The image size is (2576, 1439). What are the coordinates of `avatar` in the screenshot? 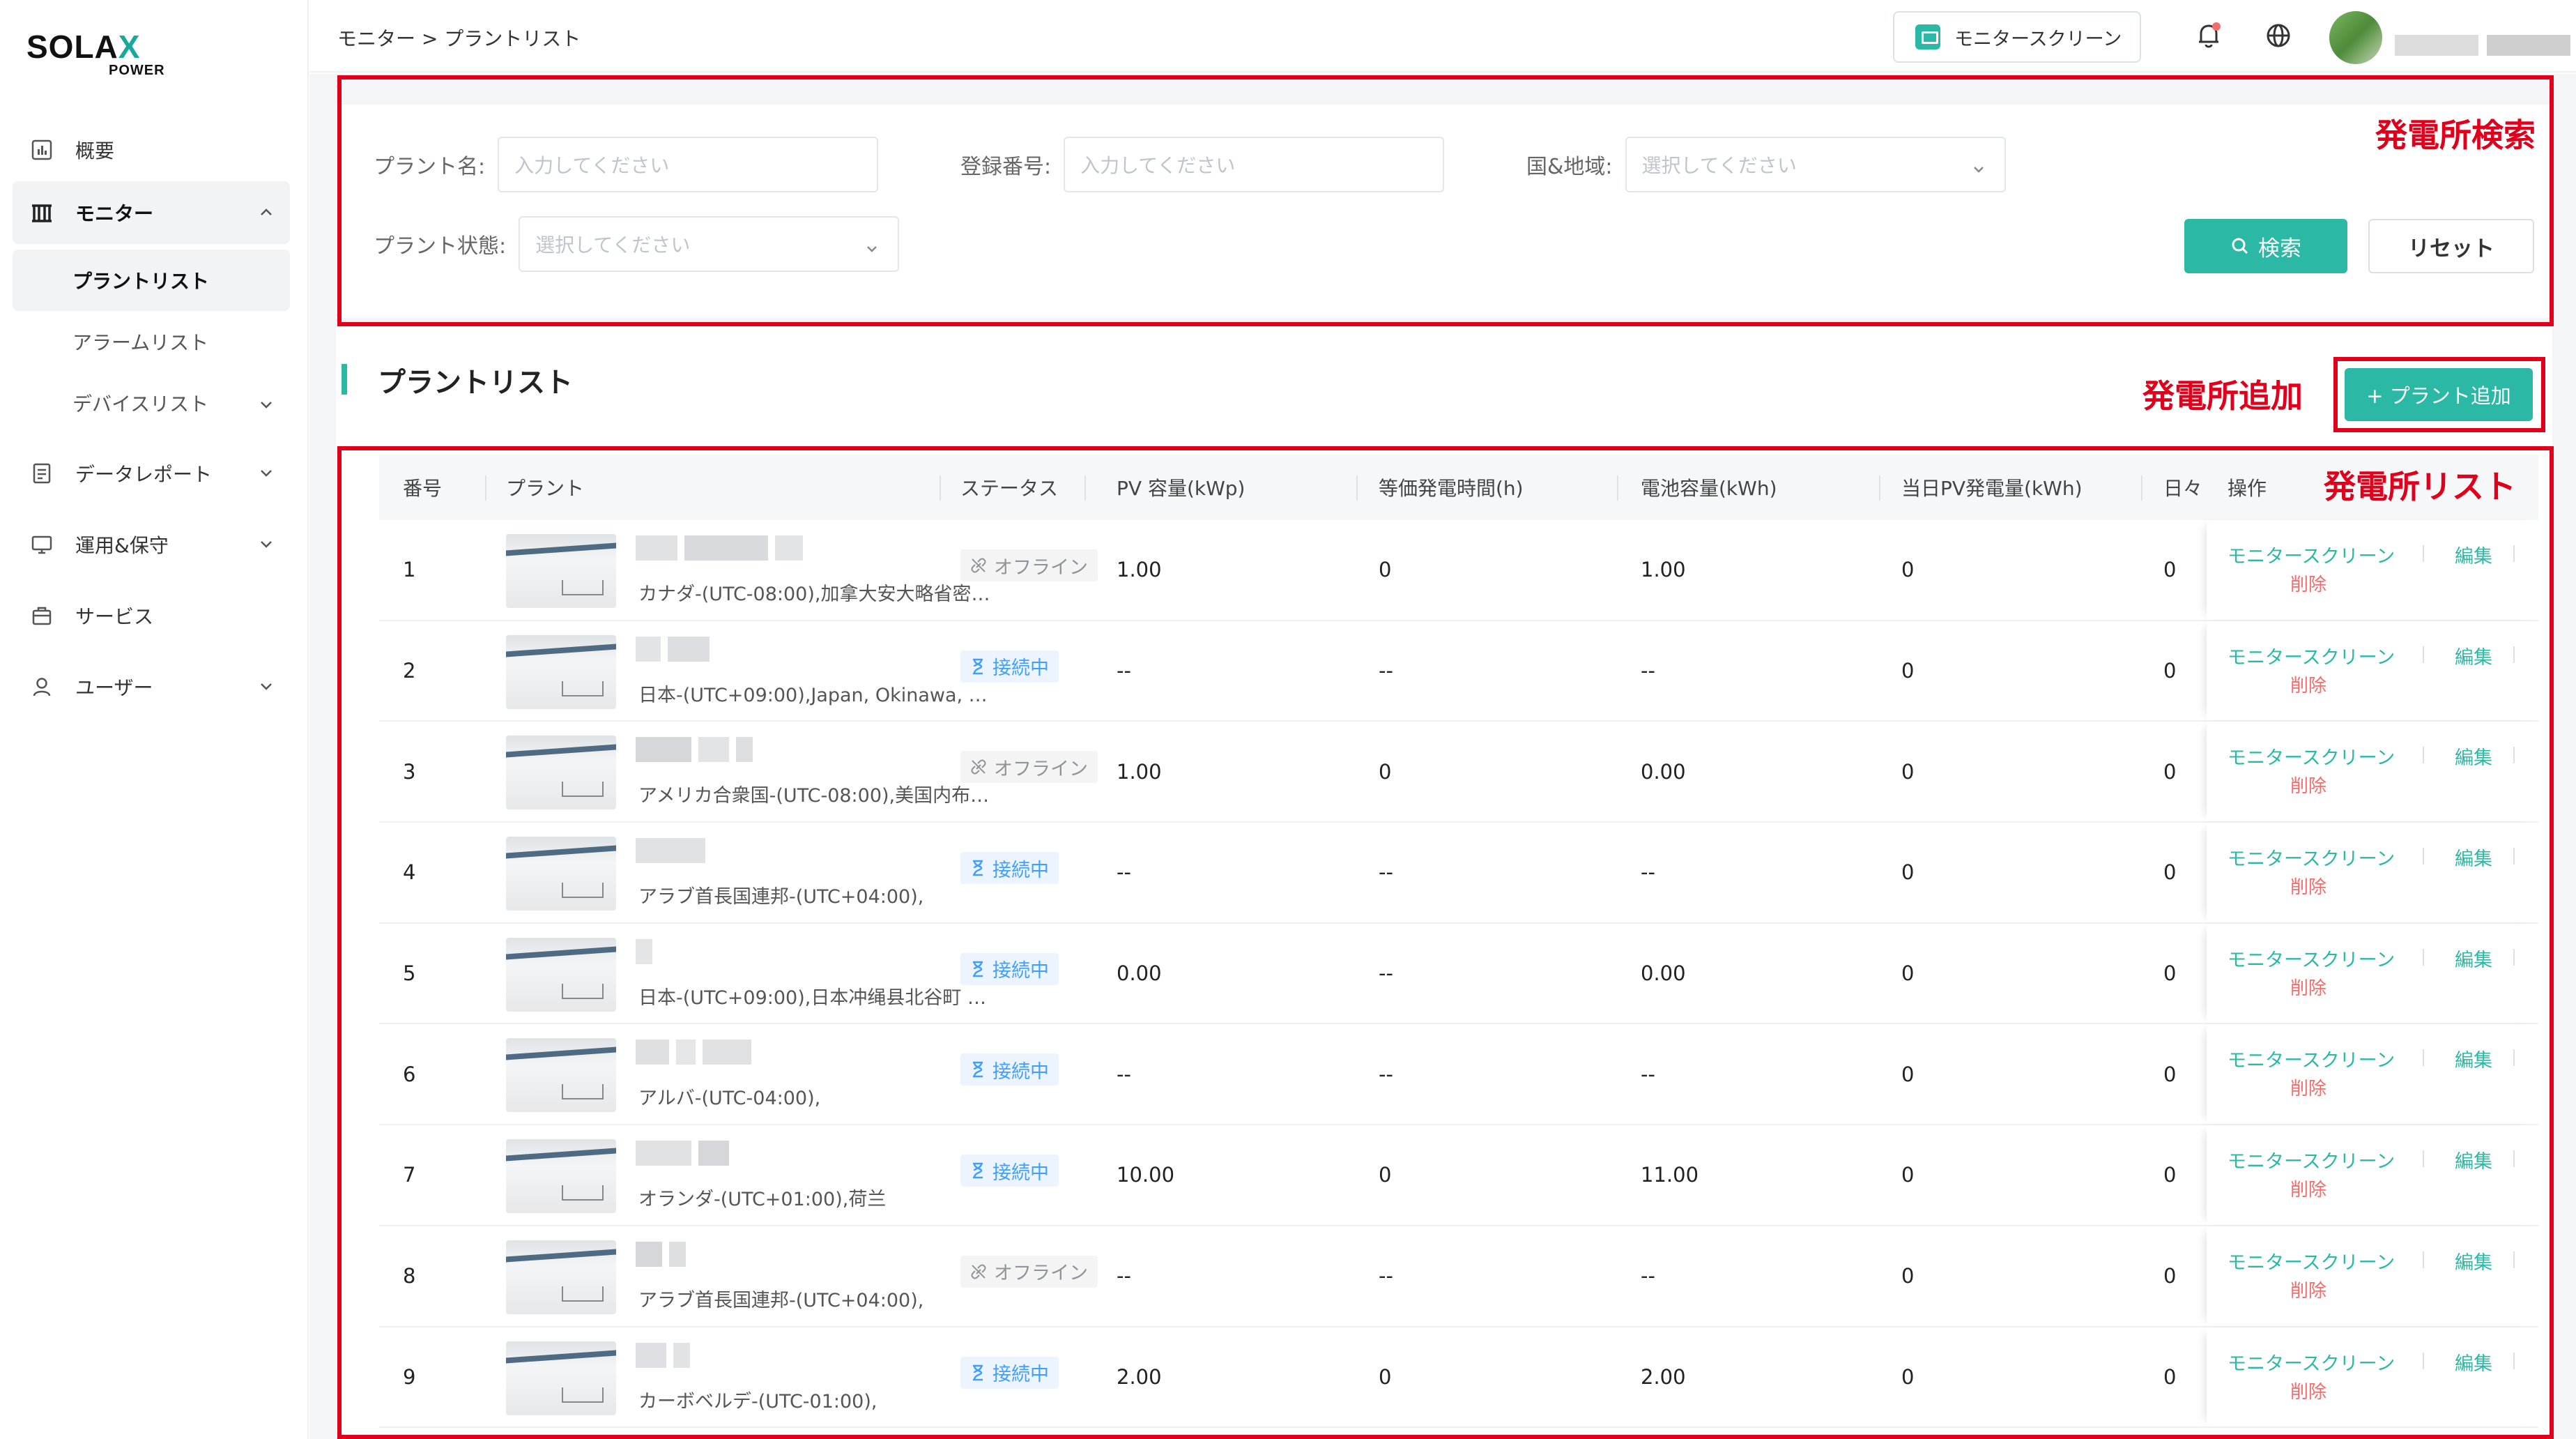 It's located at (2355, 37).